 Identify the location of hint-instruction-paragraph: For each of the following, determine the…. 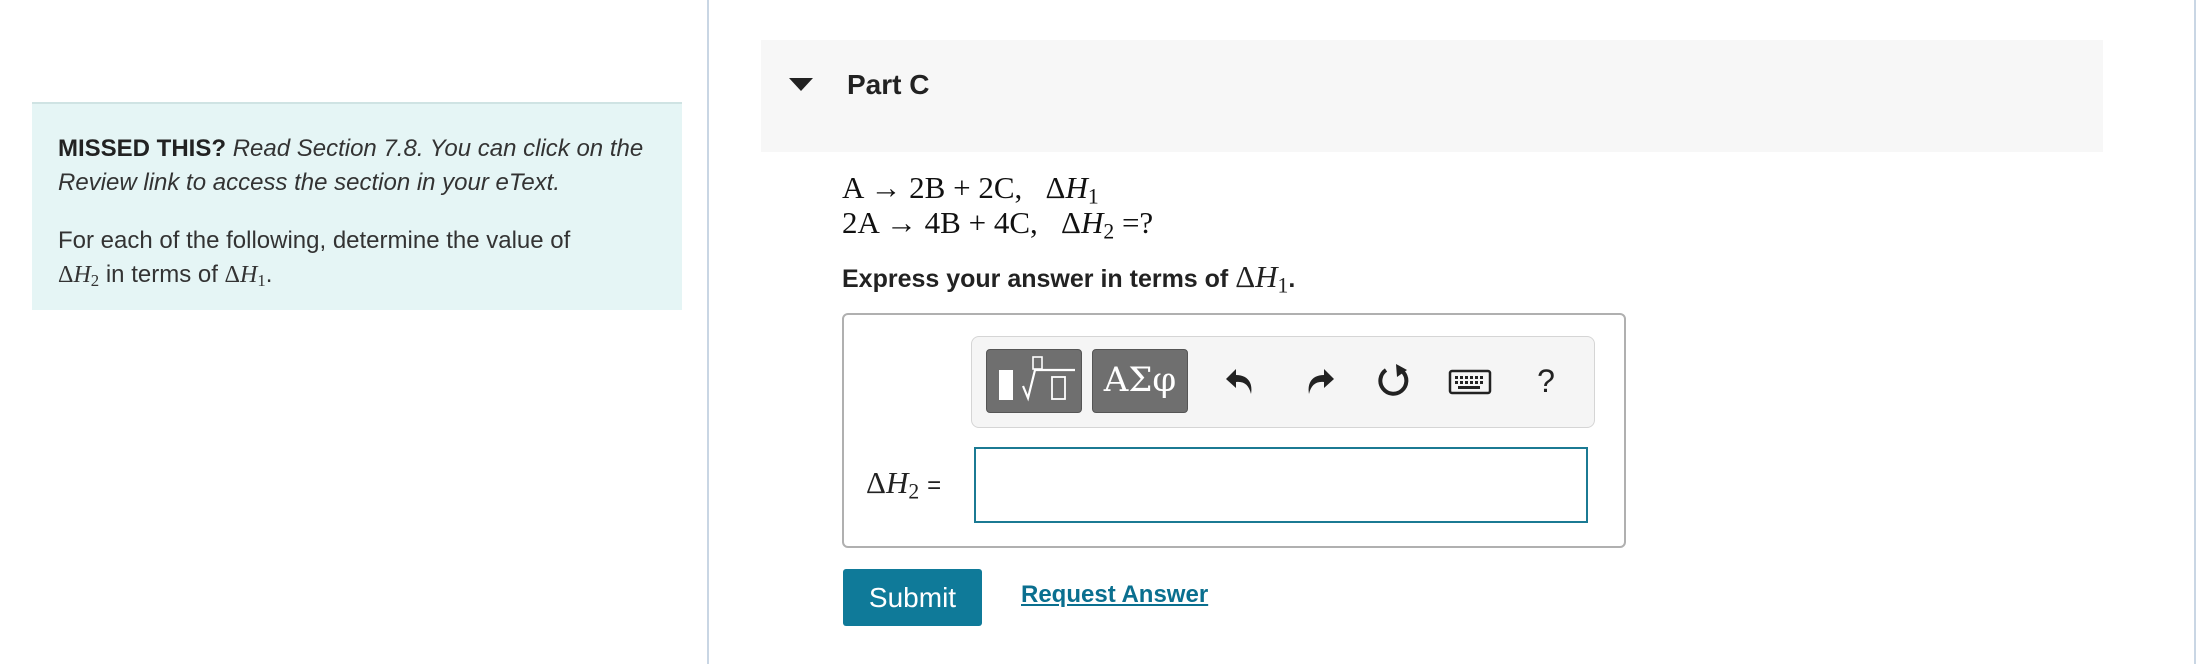
(357, 258).